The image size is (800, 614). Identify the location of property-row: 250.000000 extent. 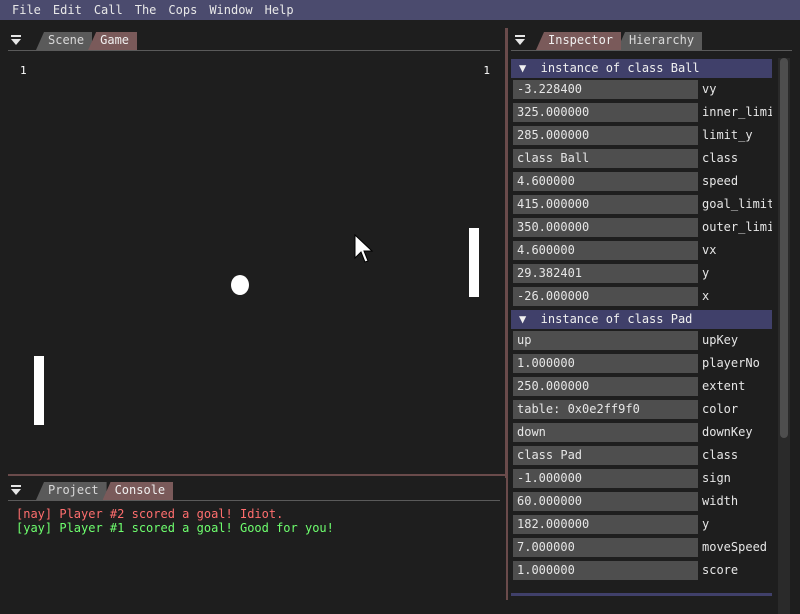
(641, 388).